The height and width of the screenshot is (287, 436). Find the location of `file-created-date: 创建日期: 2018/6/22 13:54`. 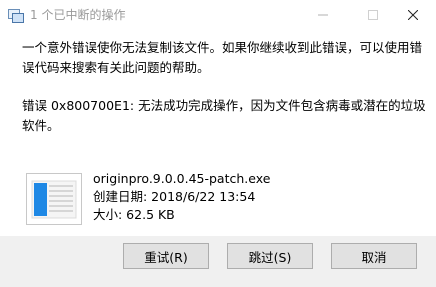

file-created-date: 创建日期: 2018/6/22 13:54 is located at coordinates (174, 196).